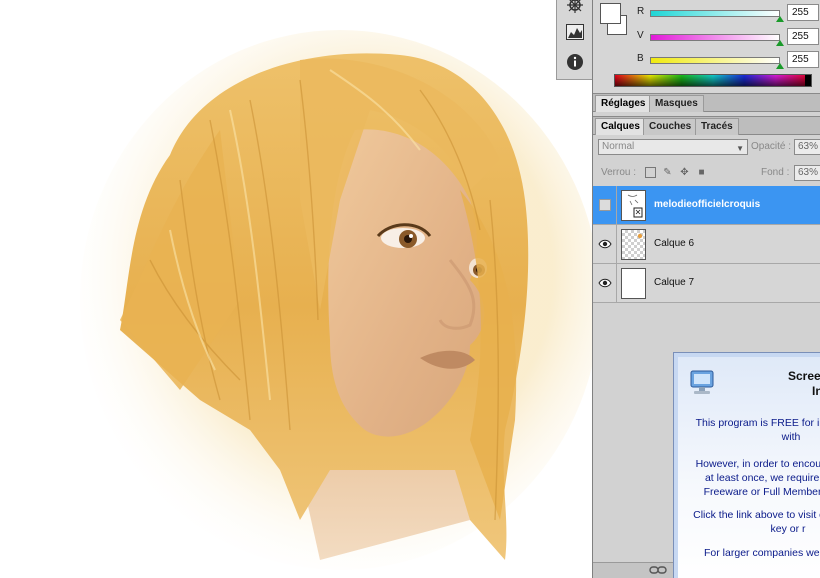  I want to click on lock-label: Verrou :, so click(619, 172).